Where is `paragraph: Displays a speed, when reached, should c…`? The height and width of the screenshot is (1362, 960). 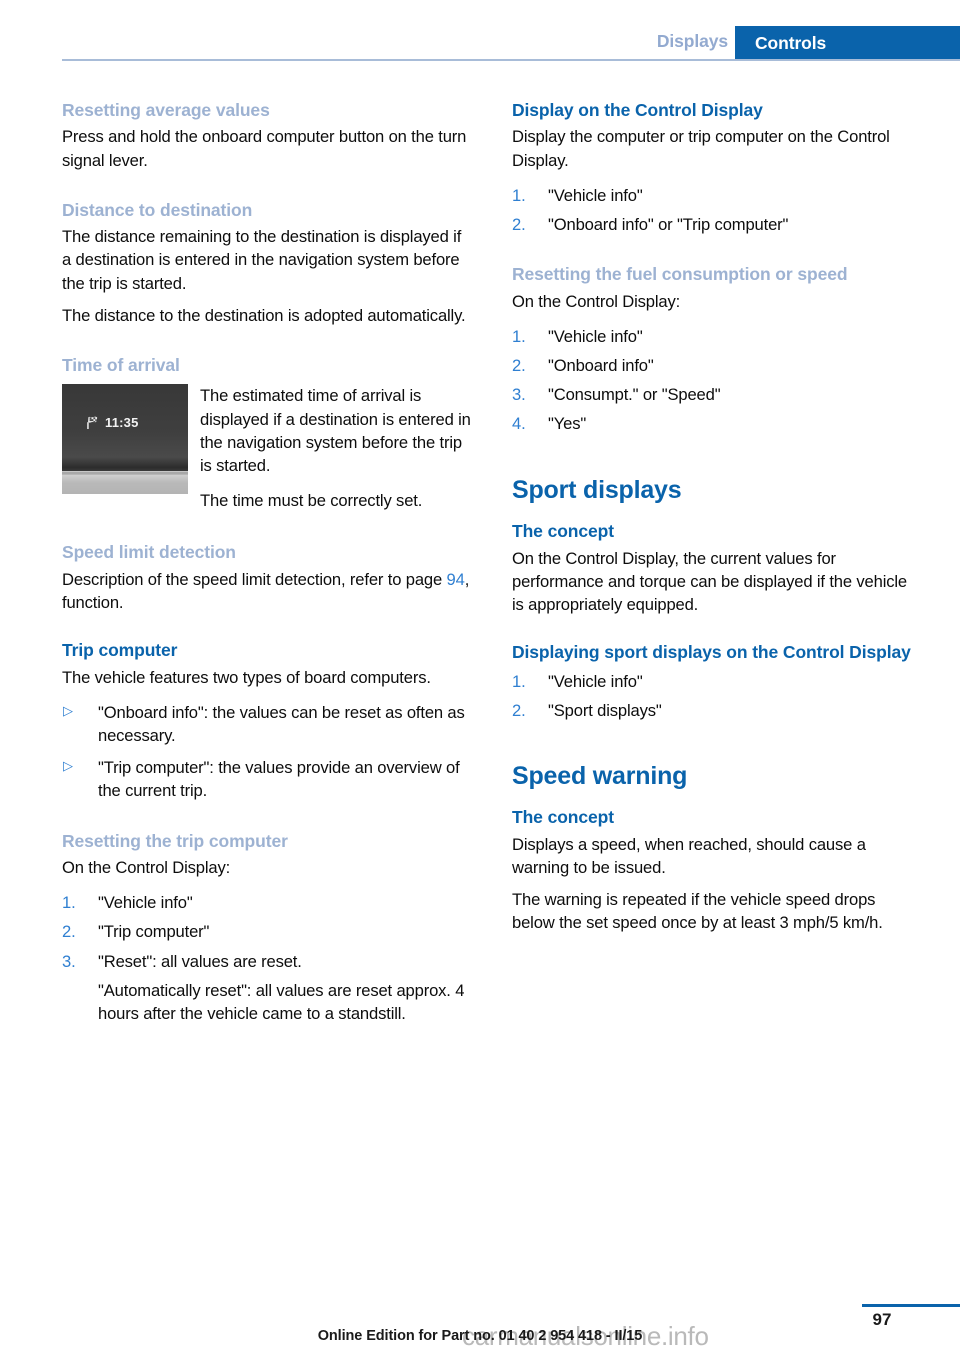
paragraph: Displays a speed, when reached, should c… is located at coordinates (689, 855).